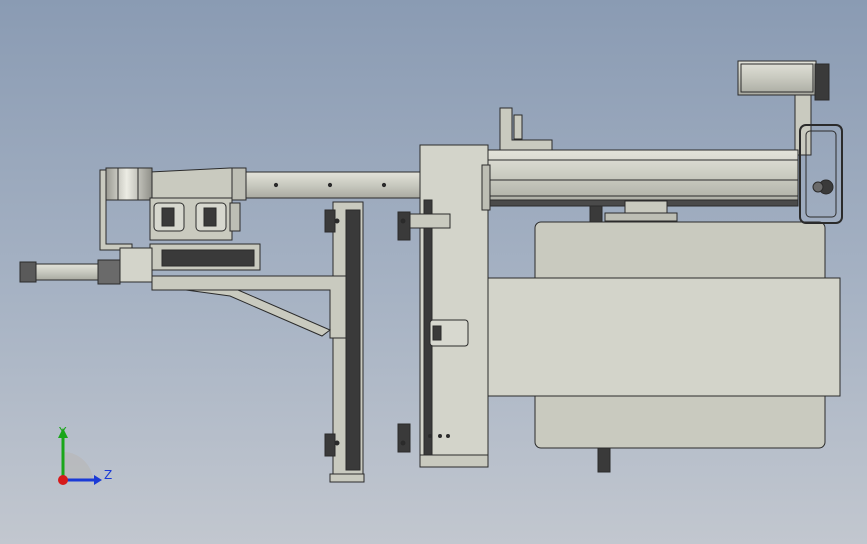 The height and width of the screenshot is (544, 867). What do you see at coordinates (63, 480) in the screenshot?
I see `x-axis-dot` at bounding box center [63, 480].